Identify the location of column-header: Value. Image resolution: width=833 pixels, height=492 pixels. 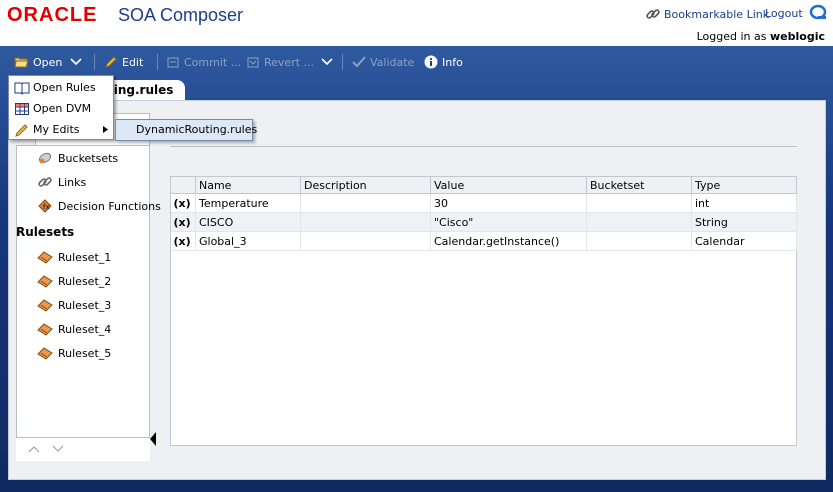
(508, 185).